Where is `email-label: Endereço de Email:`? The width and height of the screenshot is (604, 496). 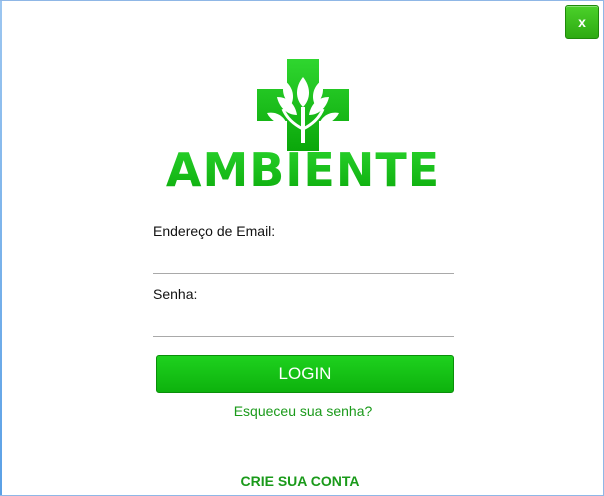
email-label: Endereço de Email: is located at coordinates (214, 231).